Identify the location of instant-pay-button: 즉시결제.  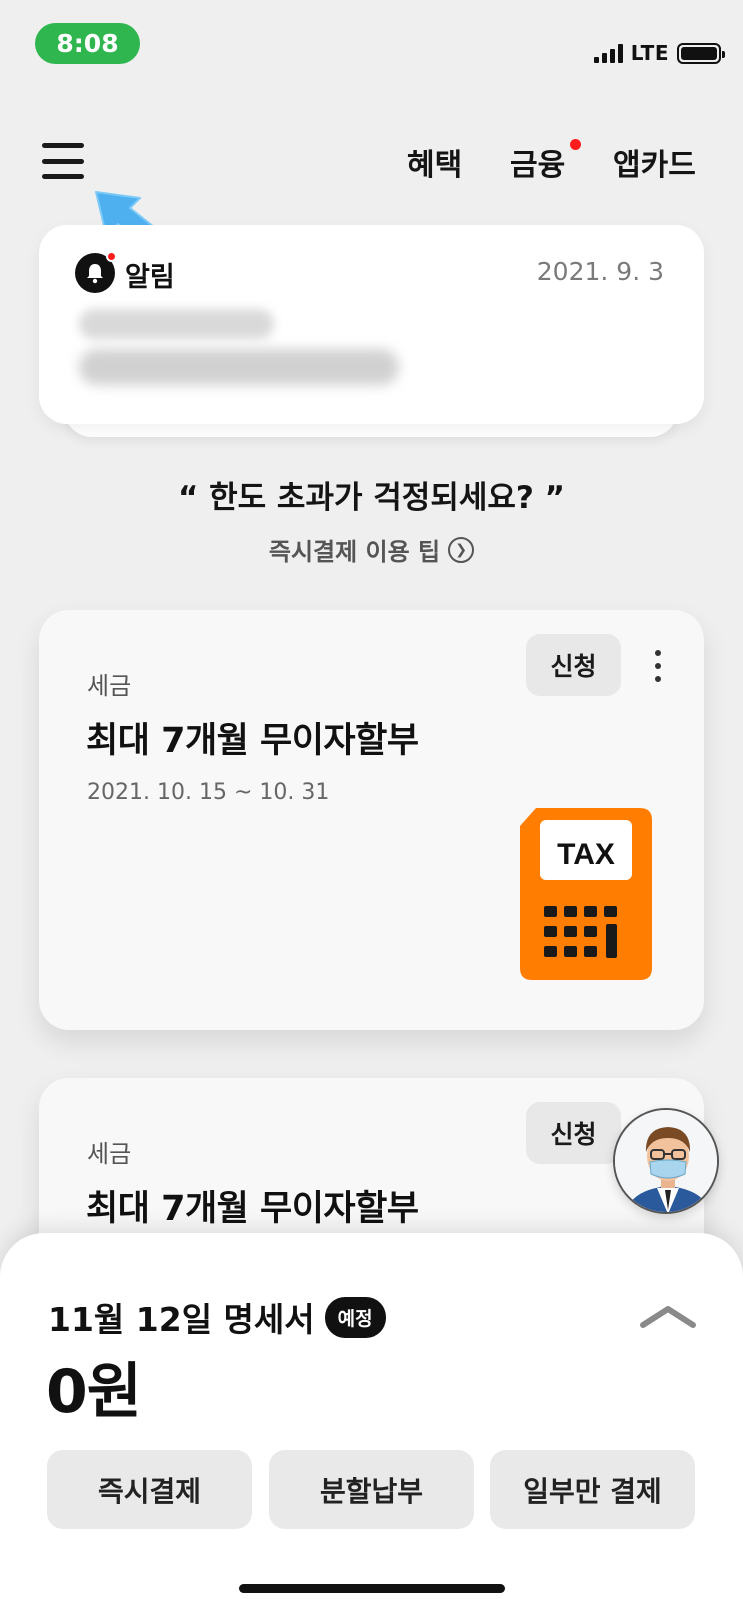
(149, 1489).